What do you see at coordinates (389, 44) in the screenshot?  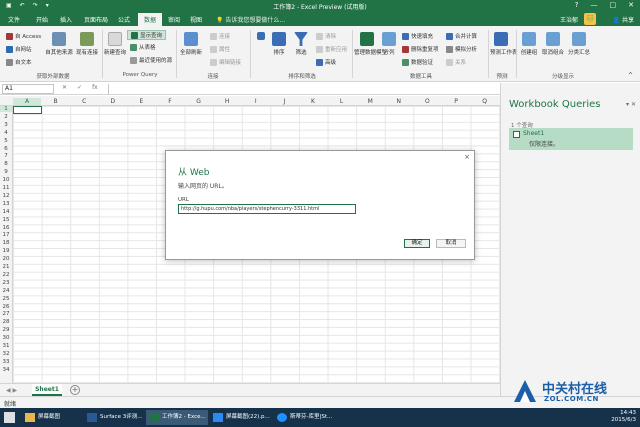 I see `text-to-columns-button: 分列` at bounding box center [389, 44].